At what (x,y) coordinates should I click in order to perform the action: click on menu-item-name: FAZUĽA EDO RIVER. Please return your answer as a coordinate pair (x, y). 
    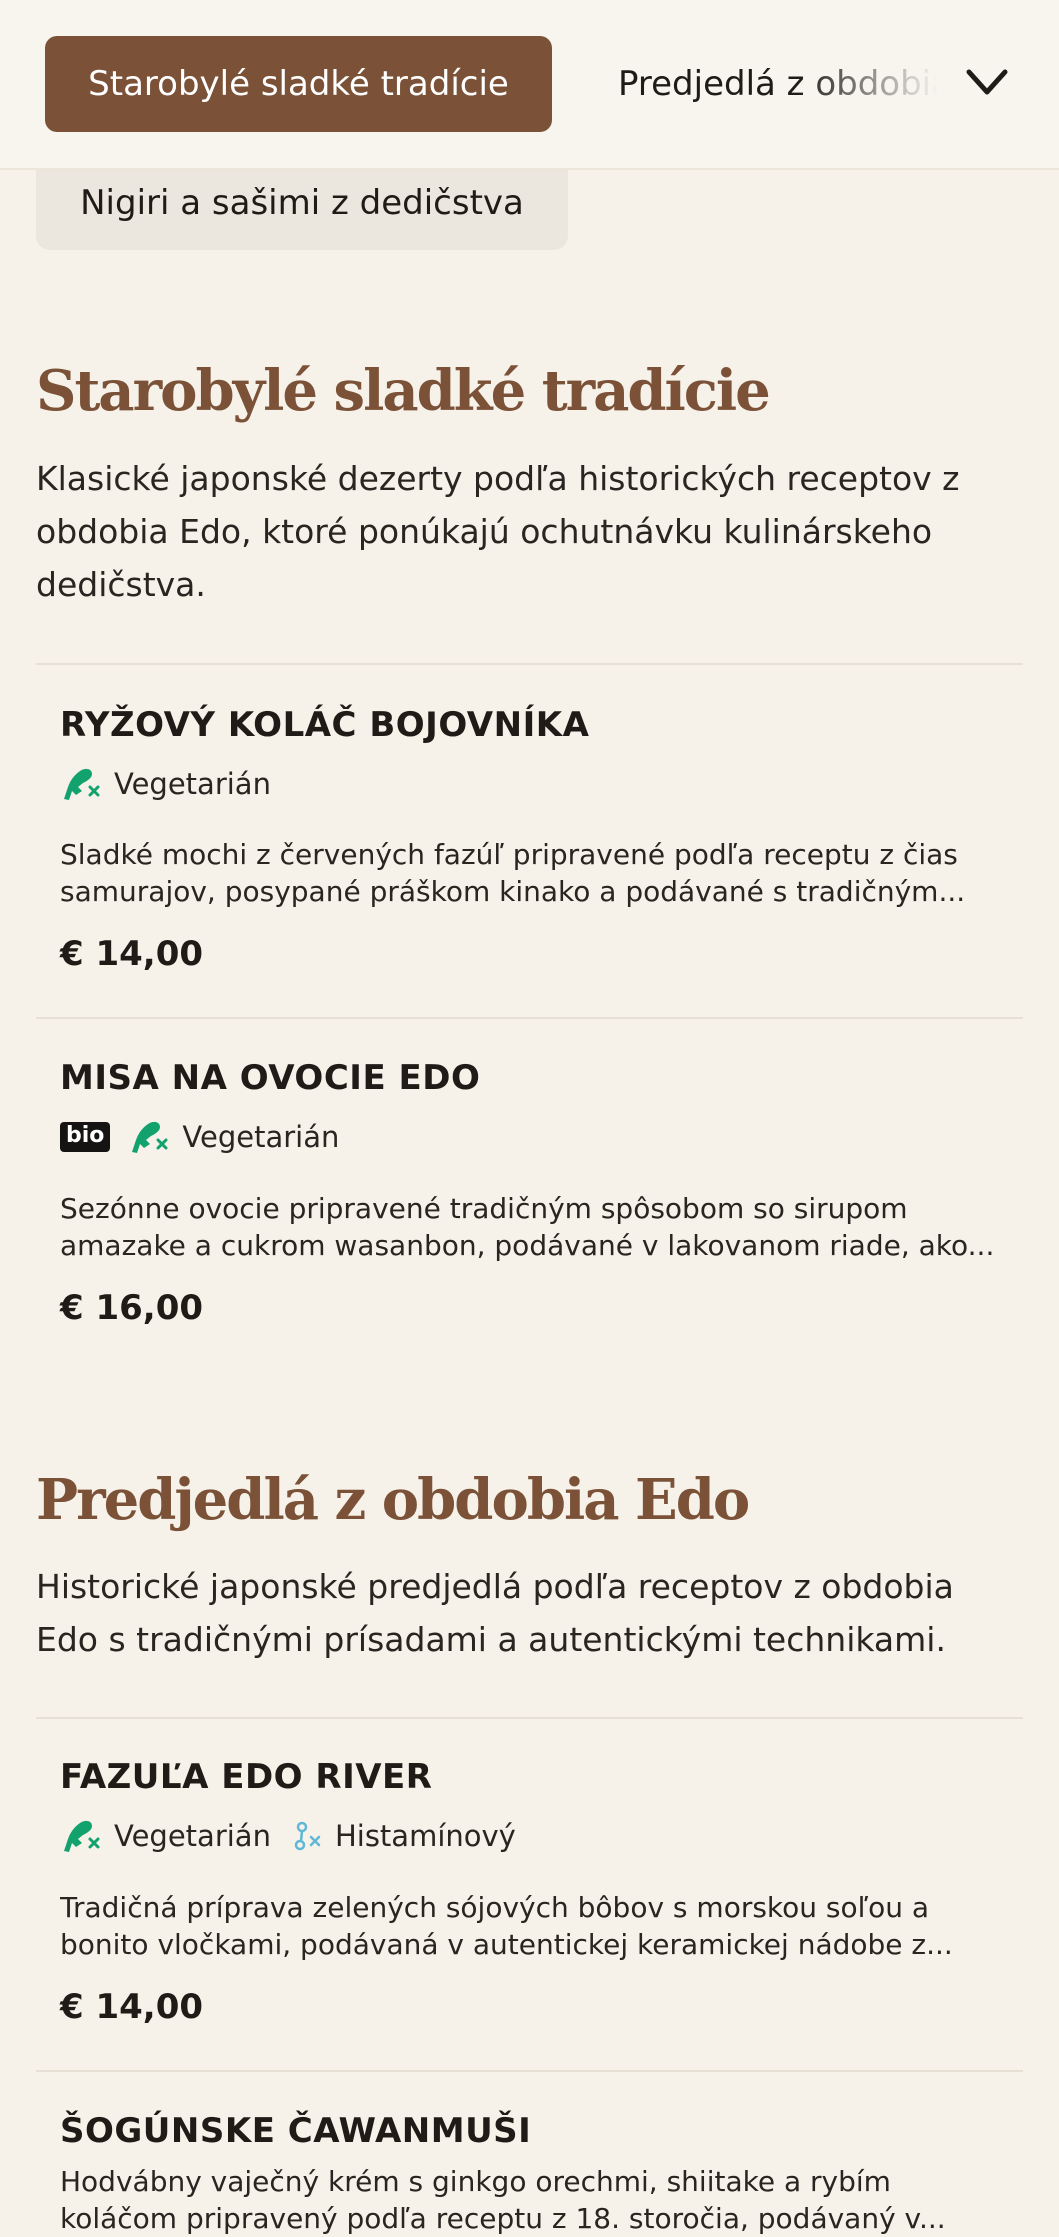
    Looking at the image, I should click on (246, 1777).